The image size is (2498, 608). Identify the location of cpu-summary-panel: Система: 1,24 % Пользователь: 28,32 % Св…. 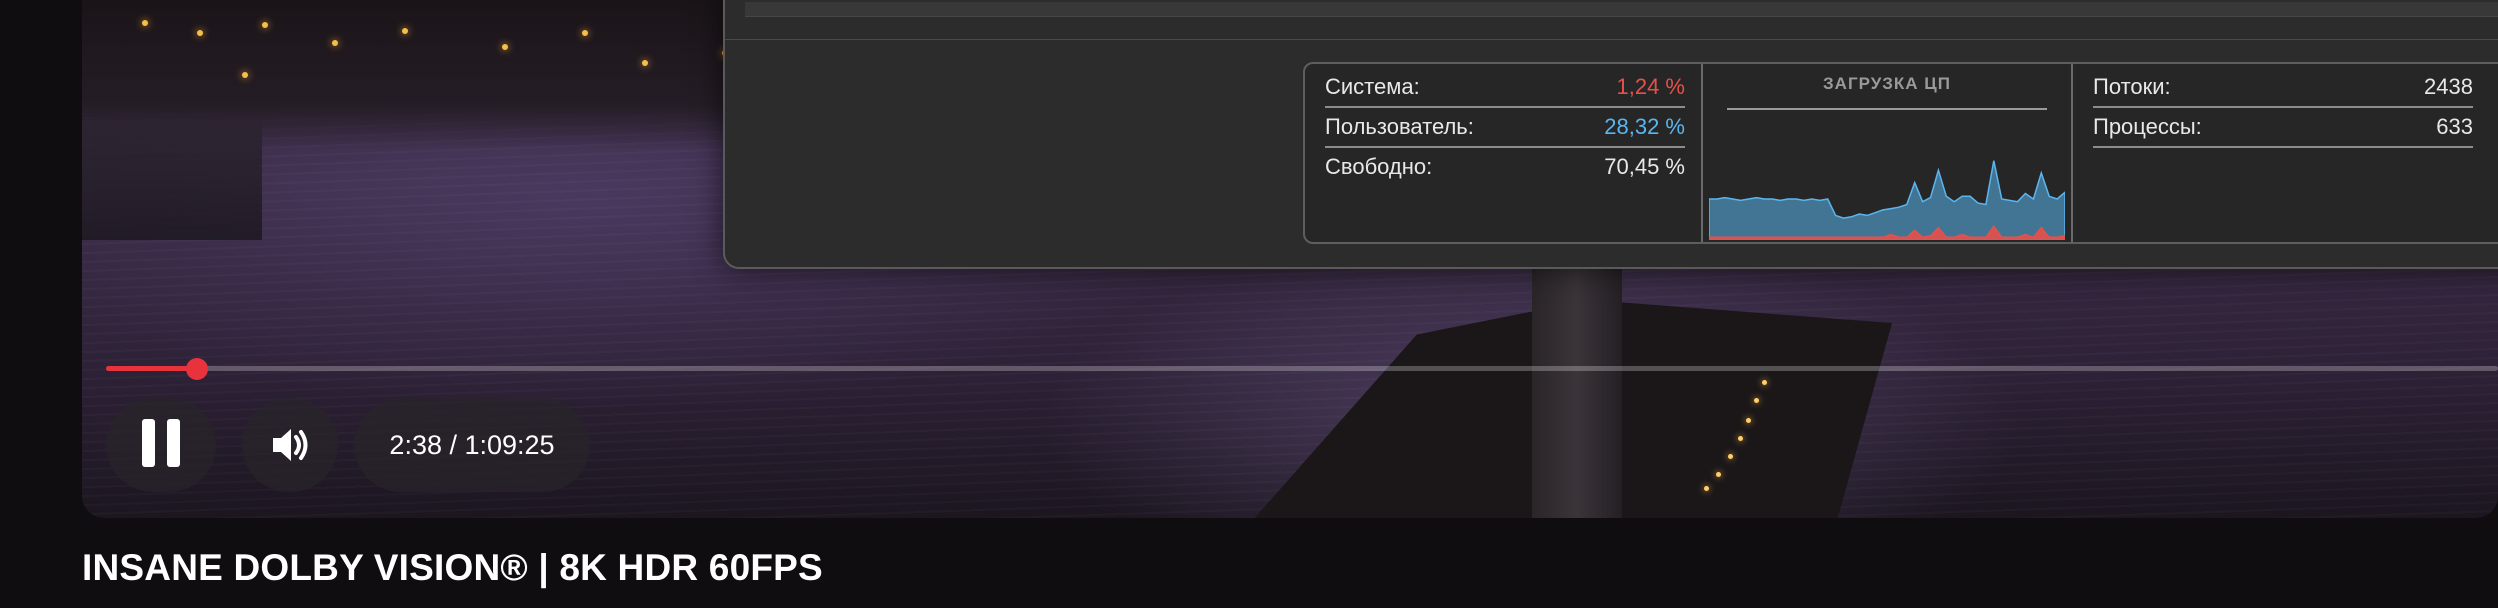
(1900, 153).